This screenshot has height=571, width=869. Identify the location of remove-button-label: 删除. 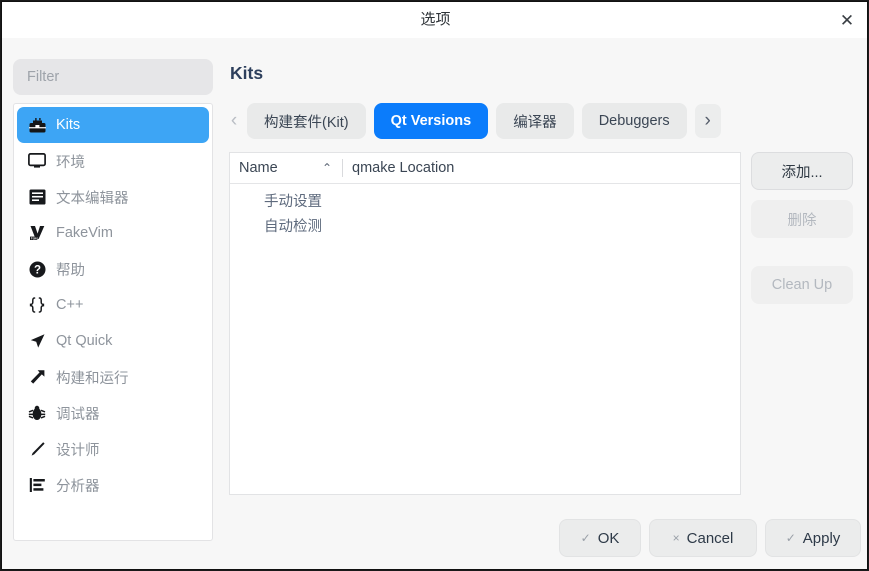
(802, 220).